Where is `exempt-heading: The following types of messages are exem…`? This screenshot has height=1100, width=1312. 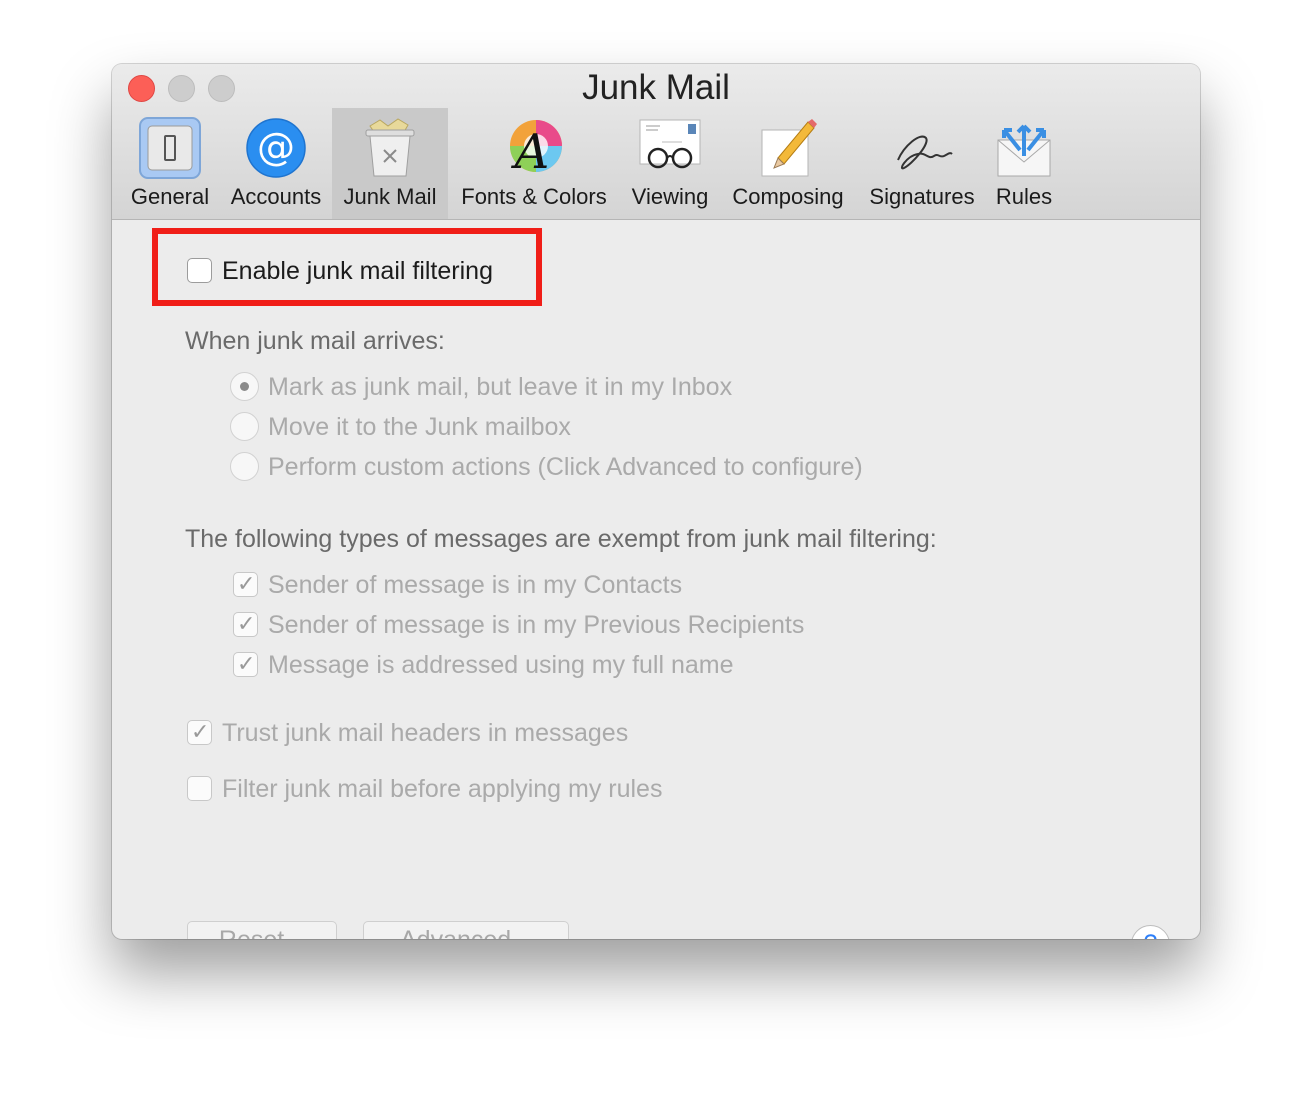 exempt-heading: The following types of messages are exem… is located at coordinates (561, 539).